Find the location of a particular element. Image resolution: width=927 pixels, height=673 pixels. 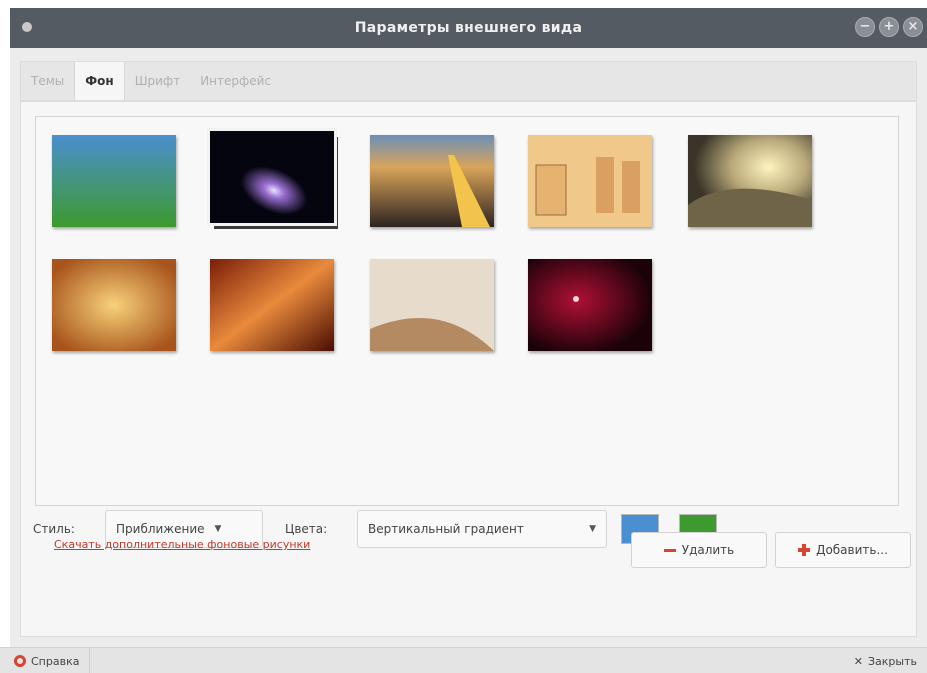

tab-background: Фон is located at coordinates (99, 81).